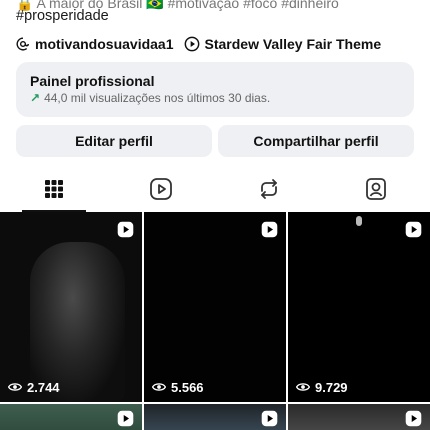 This screenshot has width=430, height=430. Describe the element at coordinates (187, 387) in the screenshot. I see `view-count-value: 5.566` at that location.